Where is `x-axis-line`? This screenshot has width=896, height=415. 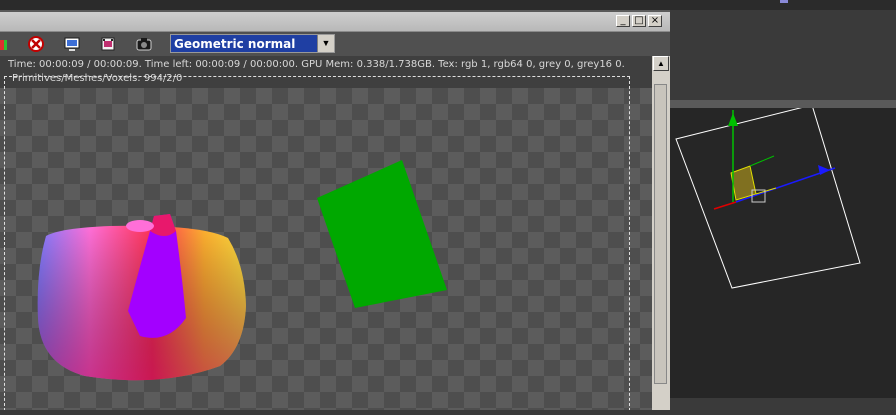 x-axis-line is located at coordinates (725, 205).